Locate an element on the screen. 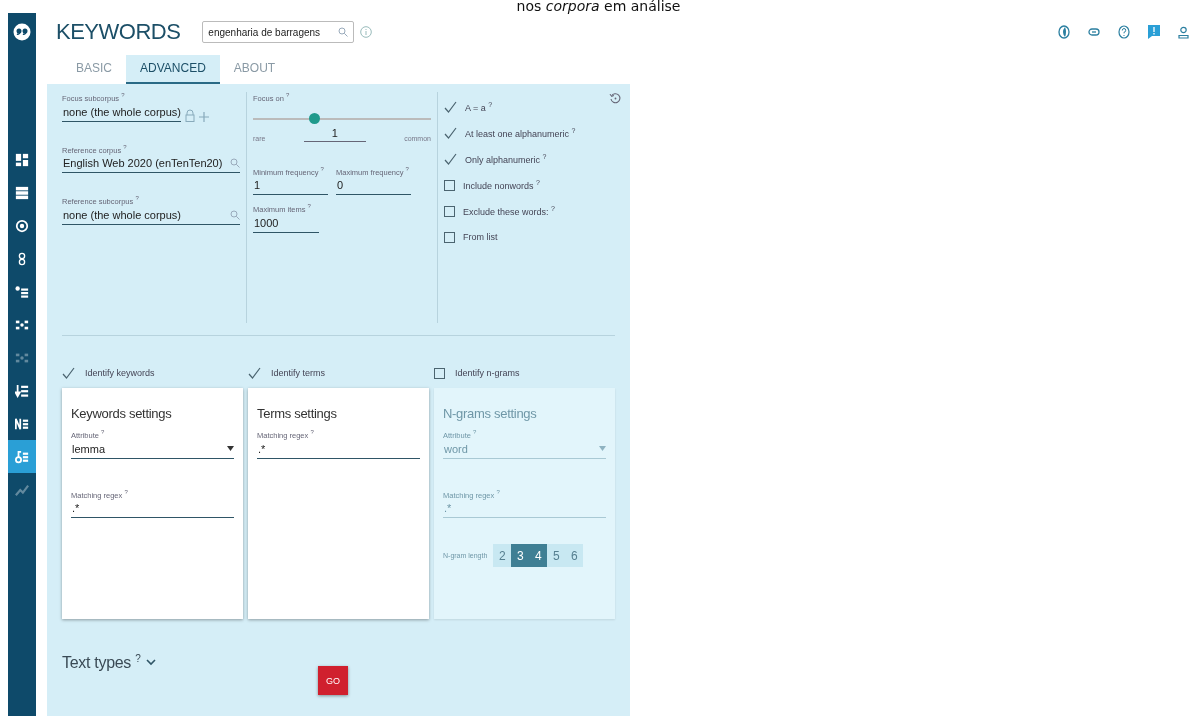  option-label: Only alphanumeric $^{?}$ is located at coordinates (506, 159).